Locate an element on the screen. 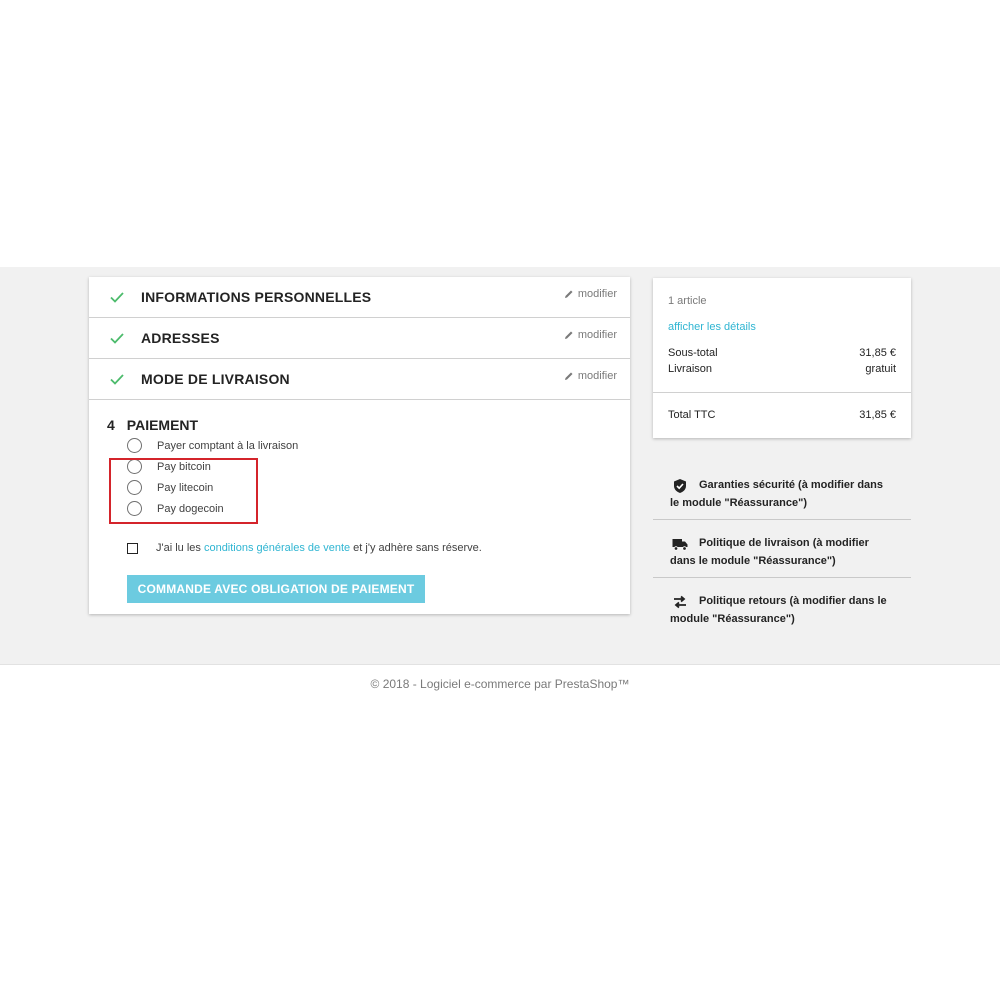 This screenshot has width=1000, height=1000. subtotal-row: Sous-total 31,85 € is located at coordinates (782, 353).